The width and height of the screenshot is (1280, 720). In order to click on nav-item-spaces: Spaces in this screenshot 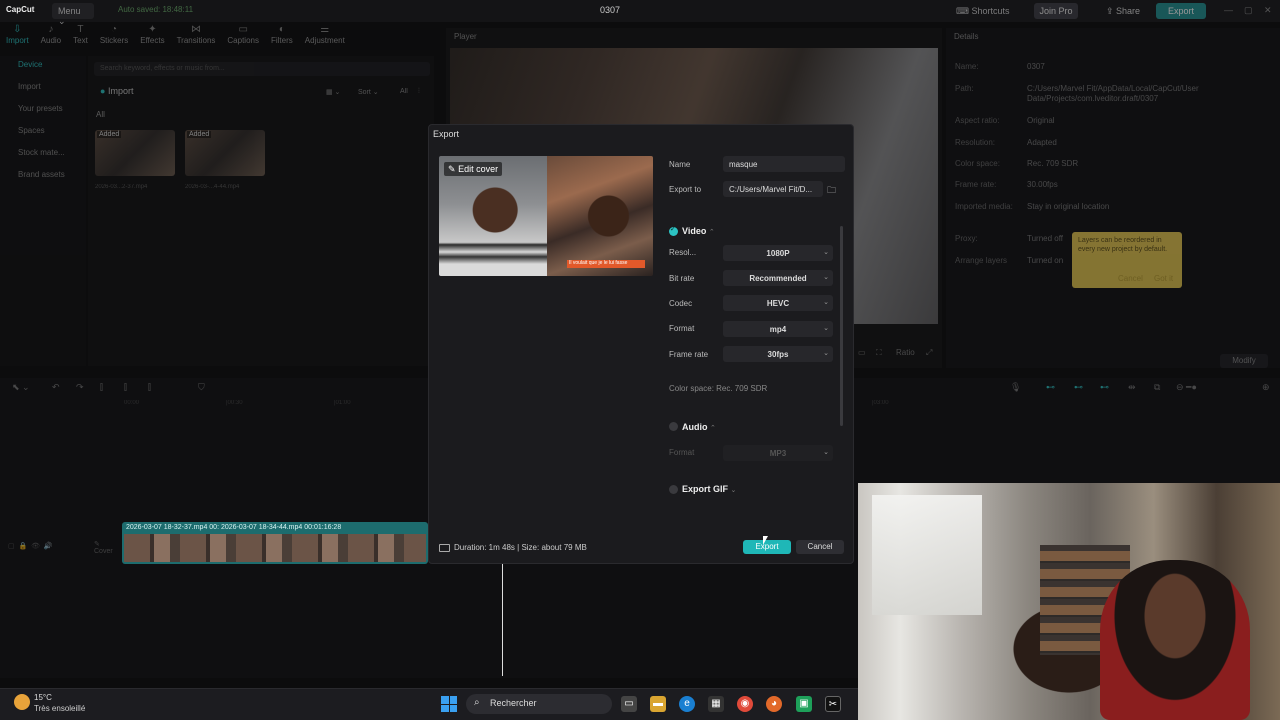, I will do `click(43, 130)`.